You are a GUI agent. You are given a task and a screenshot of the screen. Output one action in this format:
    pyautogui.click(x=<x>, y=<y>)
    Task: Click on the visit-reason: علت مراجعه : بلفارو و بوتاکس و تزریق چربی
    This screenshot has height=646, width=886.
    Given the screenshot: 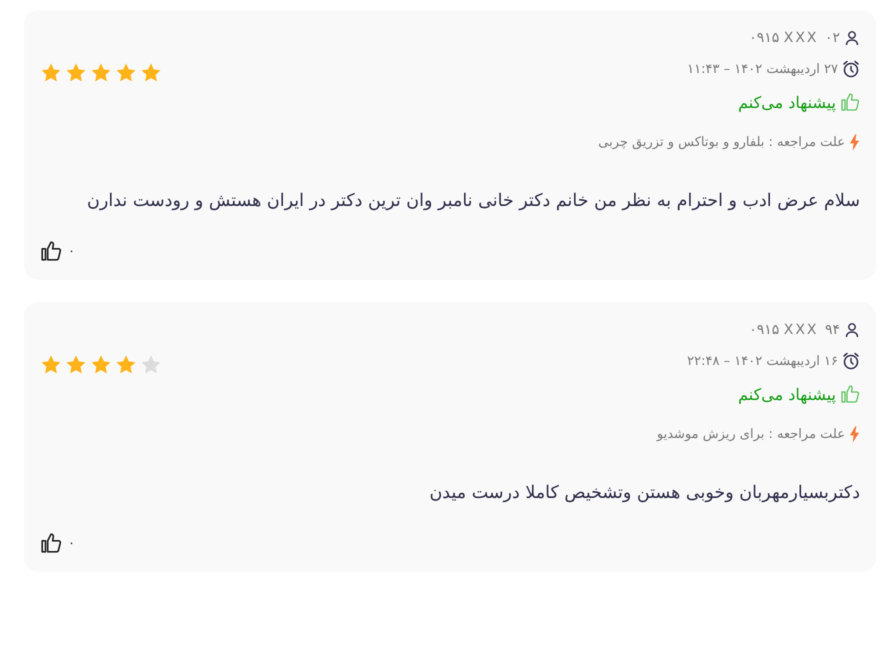 What is the action you would take?
    pyautogui.click(x=721, y=142)
    